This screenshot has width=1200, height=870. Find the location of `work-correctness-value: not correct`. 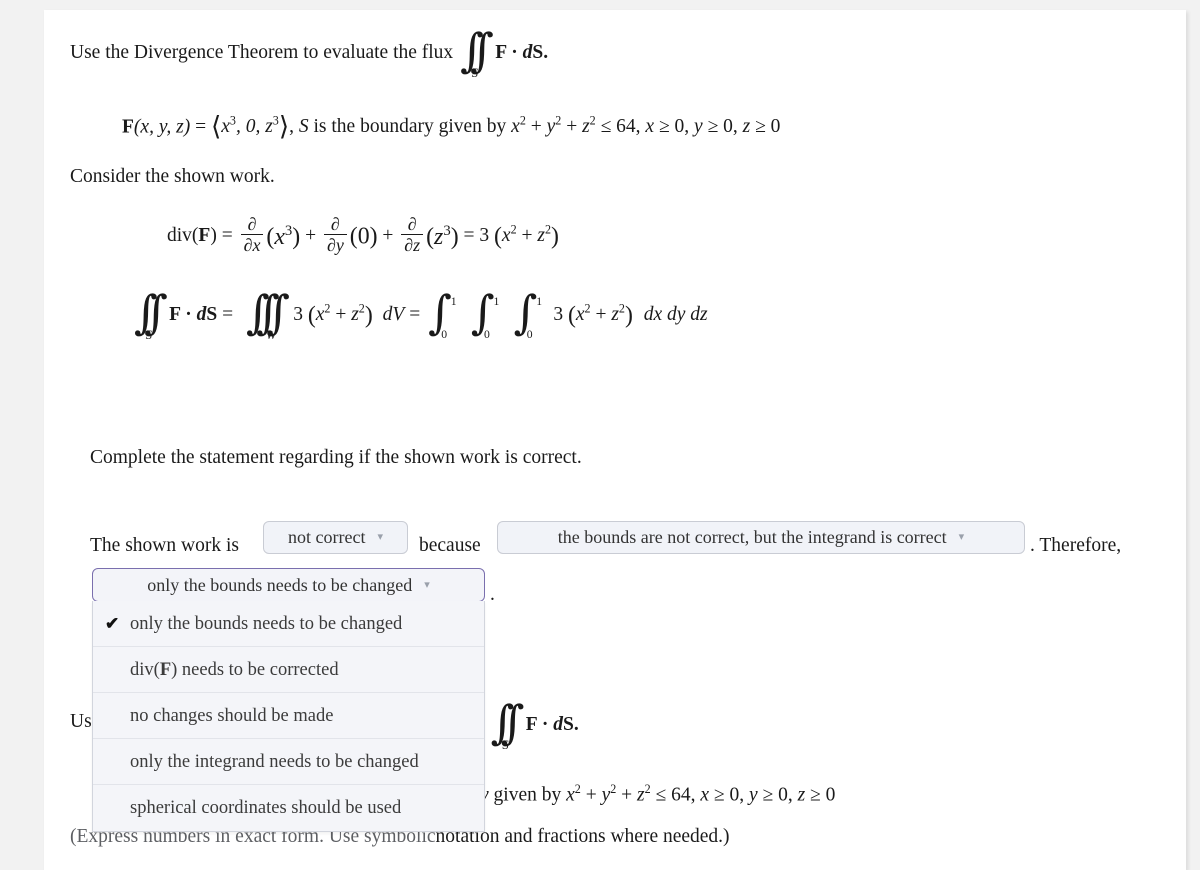

work-correctness-value: not correct is located at coordinates (327, 537).